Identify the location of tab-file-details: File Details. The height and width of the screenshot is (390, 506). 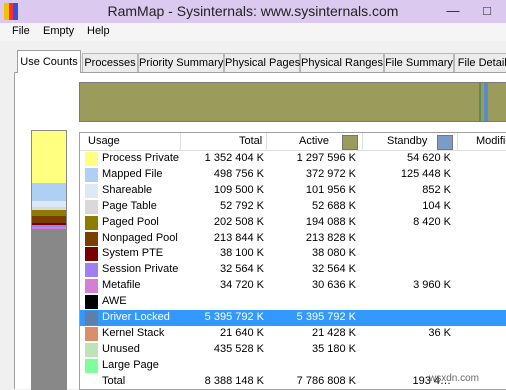
(480, 62).